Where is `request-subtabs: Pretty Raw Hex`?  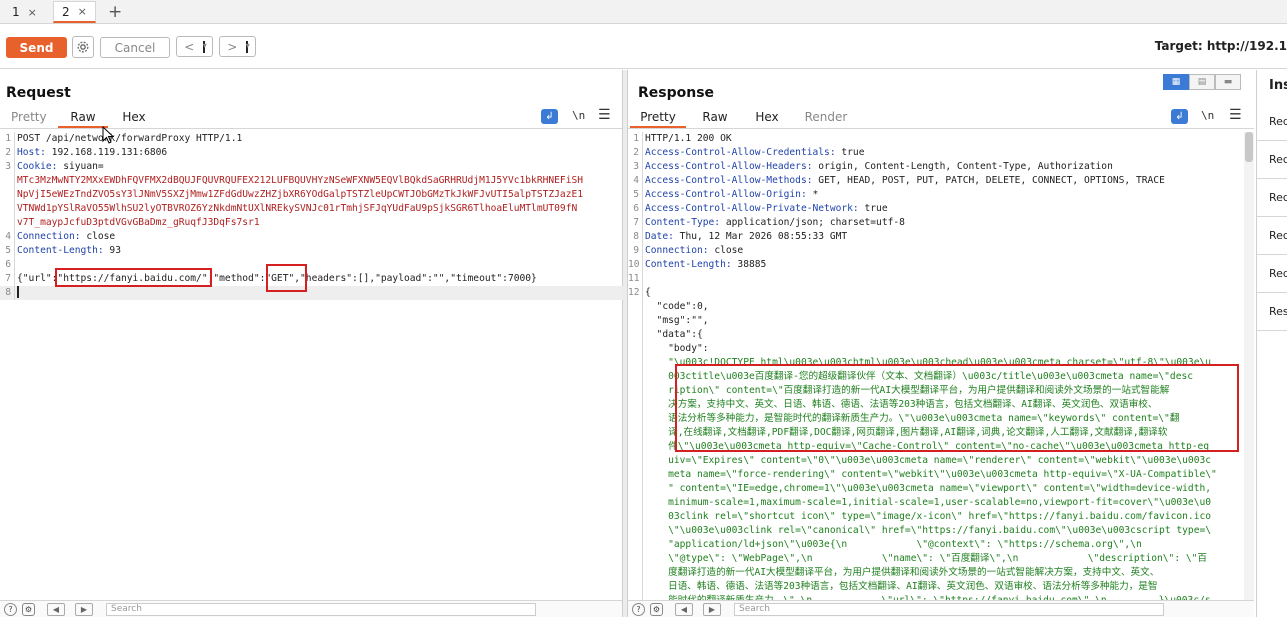
request-subtabs: Pretty Raw Hex is located at coordinates (311, 119).